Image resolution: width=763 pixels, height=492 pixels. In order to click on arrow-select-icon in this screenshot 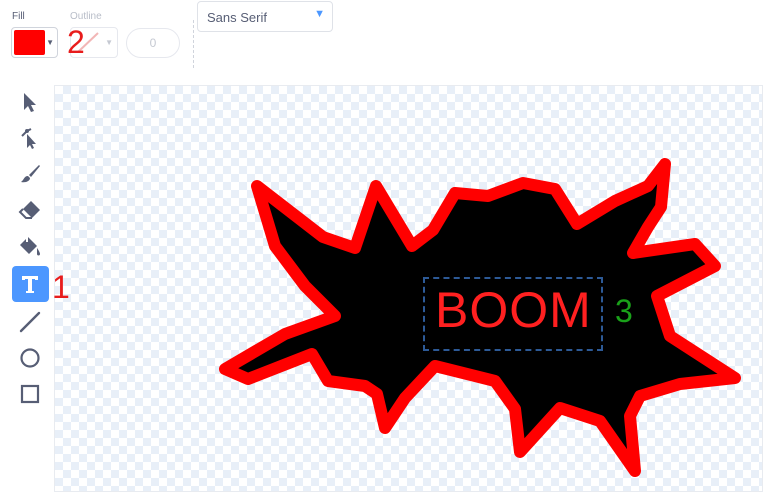, I will do `click(30, 102)`.